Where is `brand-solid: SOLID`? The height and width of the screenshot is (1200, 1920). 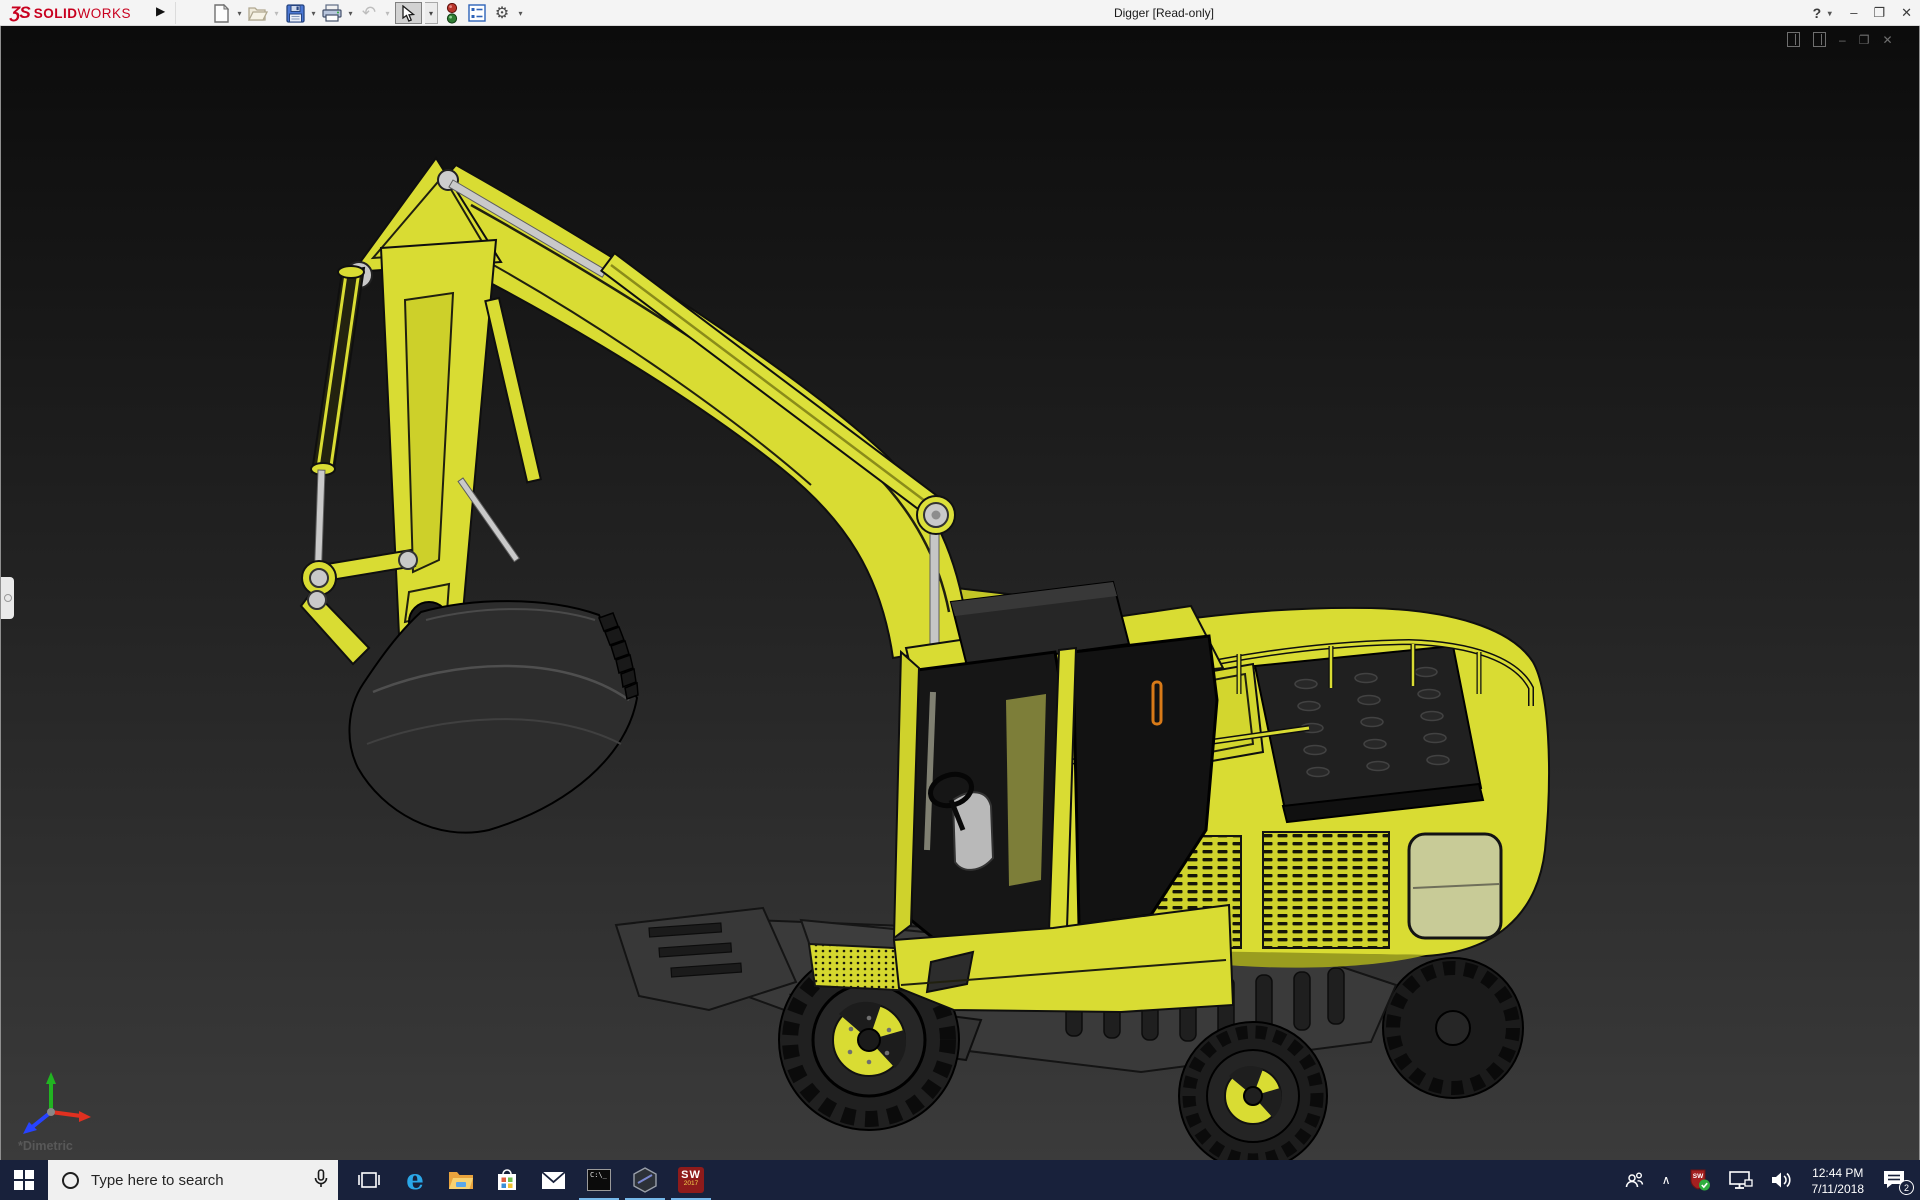
brand-solid: SOLID is located at coordinates (55, 13).